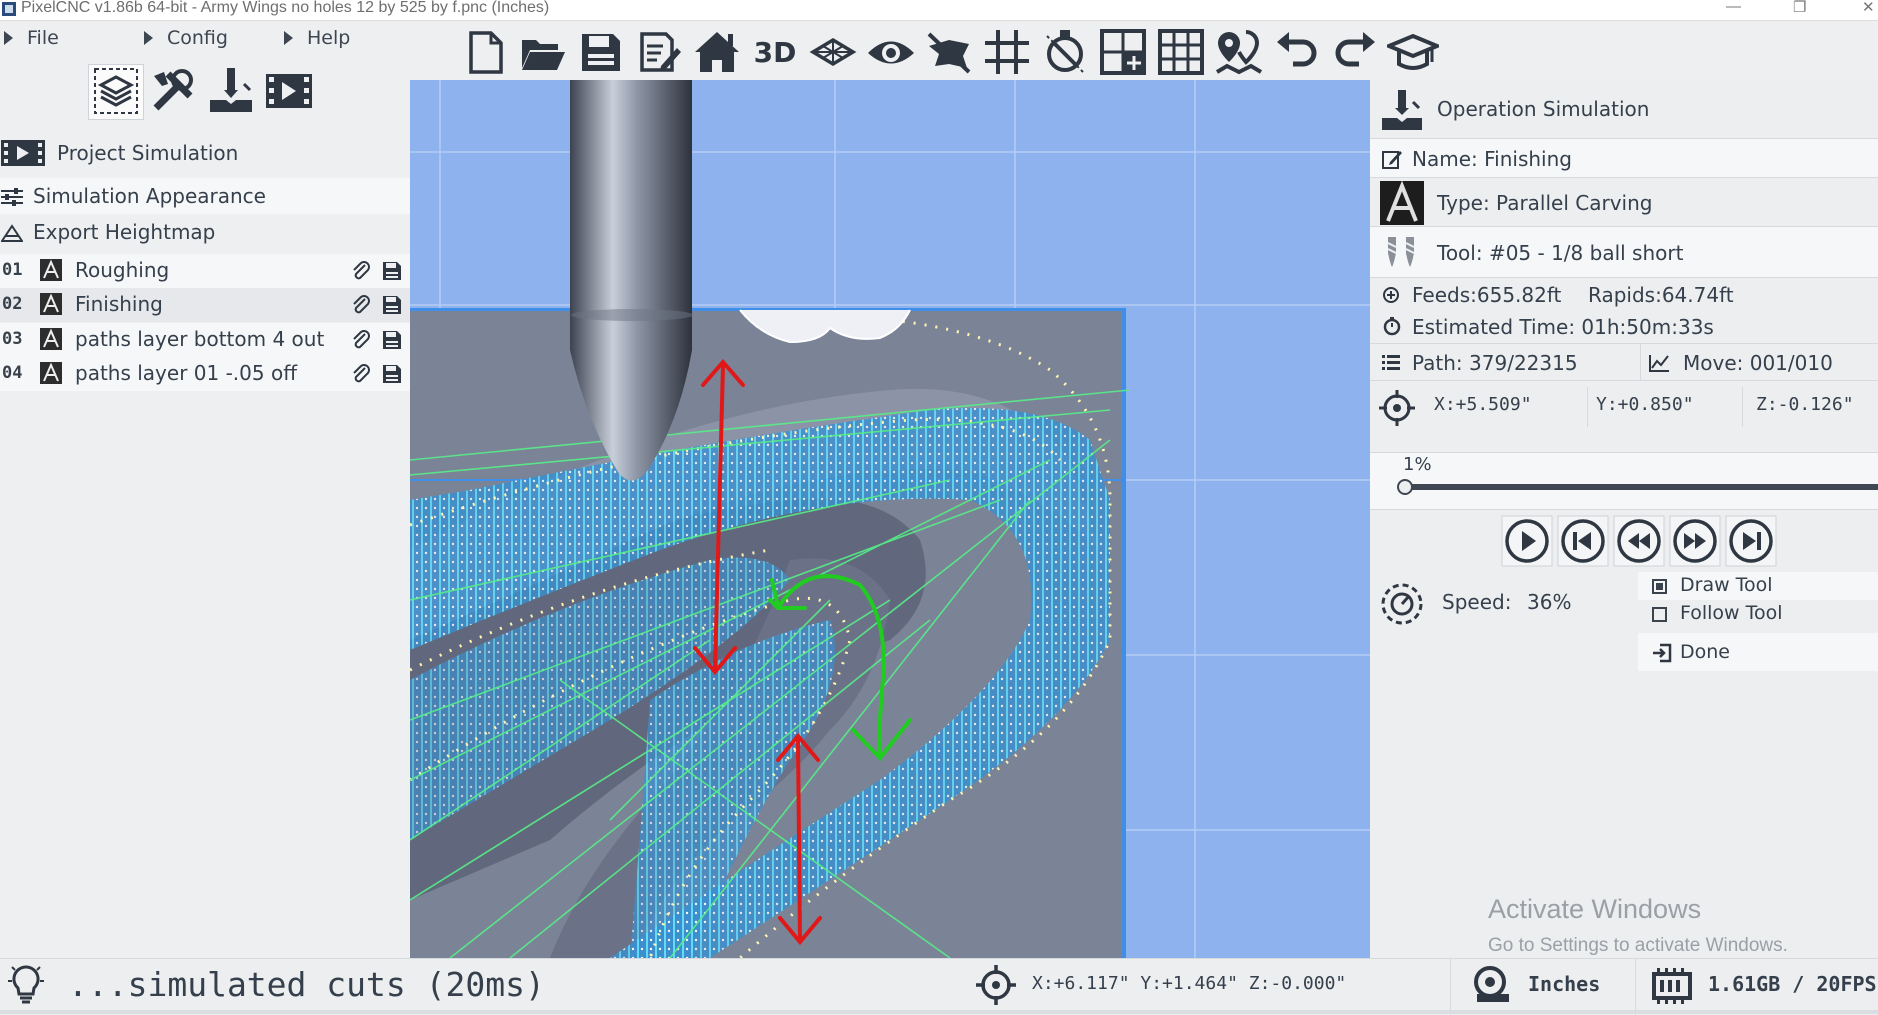 Image resolution: width=1878 pixels, height=1015 pixels. What do you see at coordinates (12, 270) in the screenshot?
I see `operation-number: 01` at bounding box center [12, 270].